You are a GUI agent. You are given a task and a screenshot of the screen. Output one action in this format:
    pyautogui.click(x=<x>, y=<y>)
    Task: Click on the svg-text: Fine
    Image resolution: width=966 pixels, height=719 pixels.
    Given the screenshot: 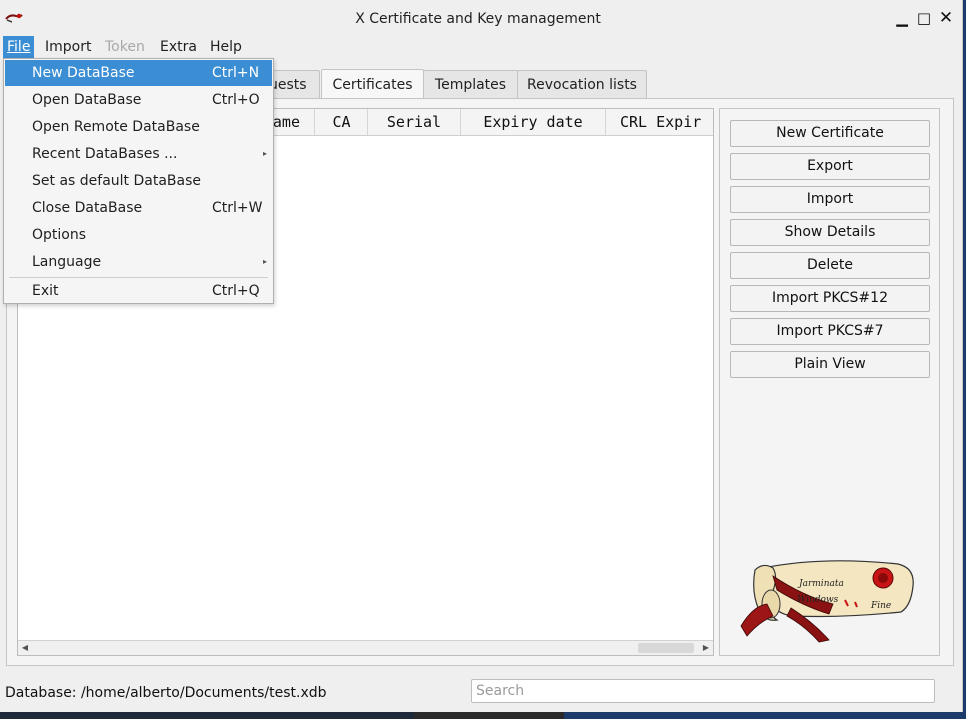 What is the action you would take?
    pyautogui.click(x=880, y=606)
    